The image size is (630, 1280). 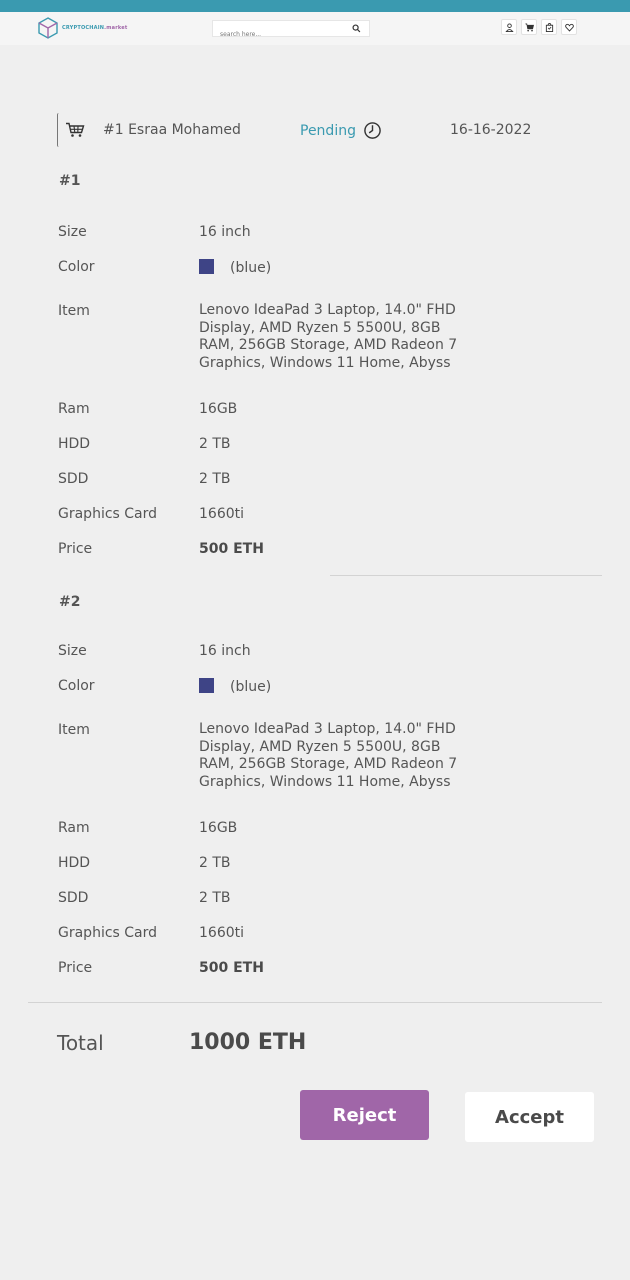 I want to click on logo: CRYPTOCHAIN.market, so click(x=83, y=28).